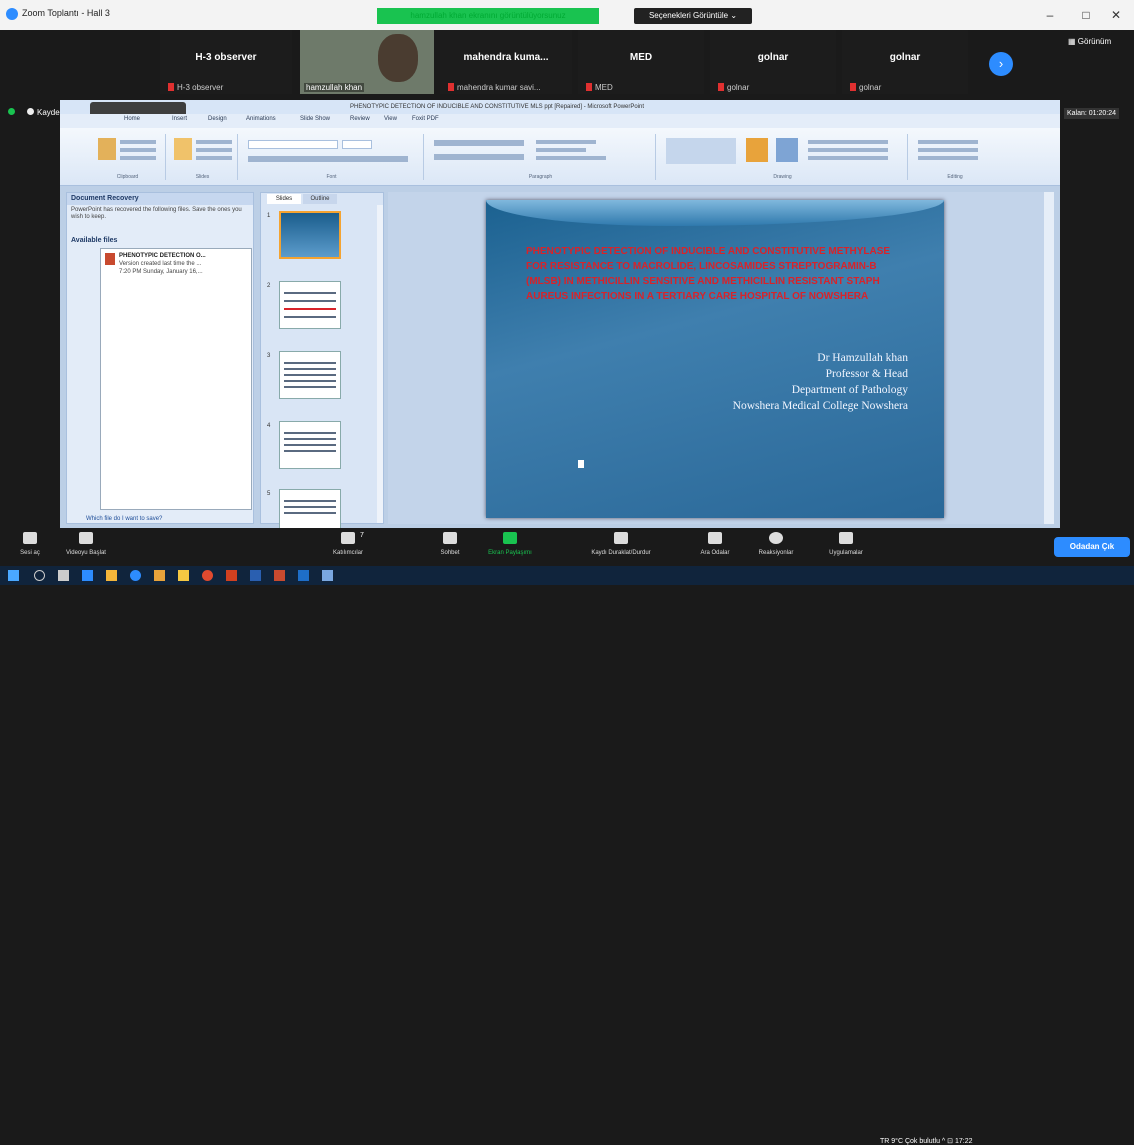 This screenshot has height=1145, width=1134. Describe the element at coordinates (948, 142) in the screenshot. I see `find-icon` at that location.